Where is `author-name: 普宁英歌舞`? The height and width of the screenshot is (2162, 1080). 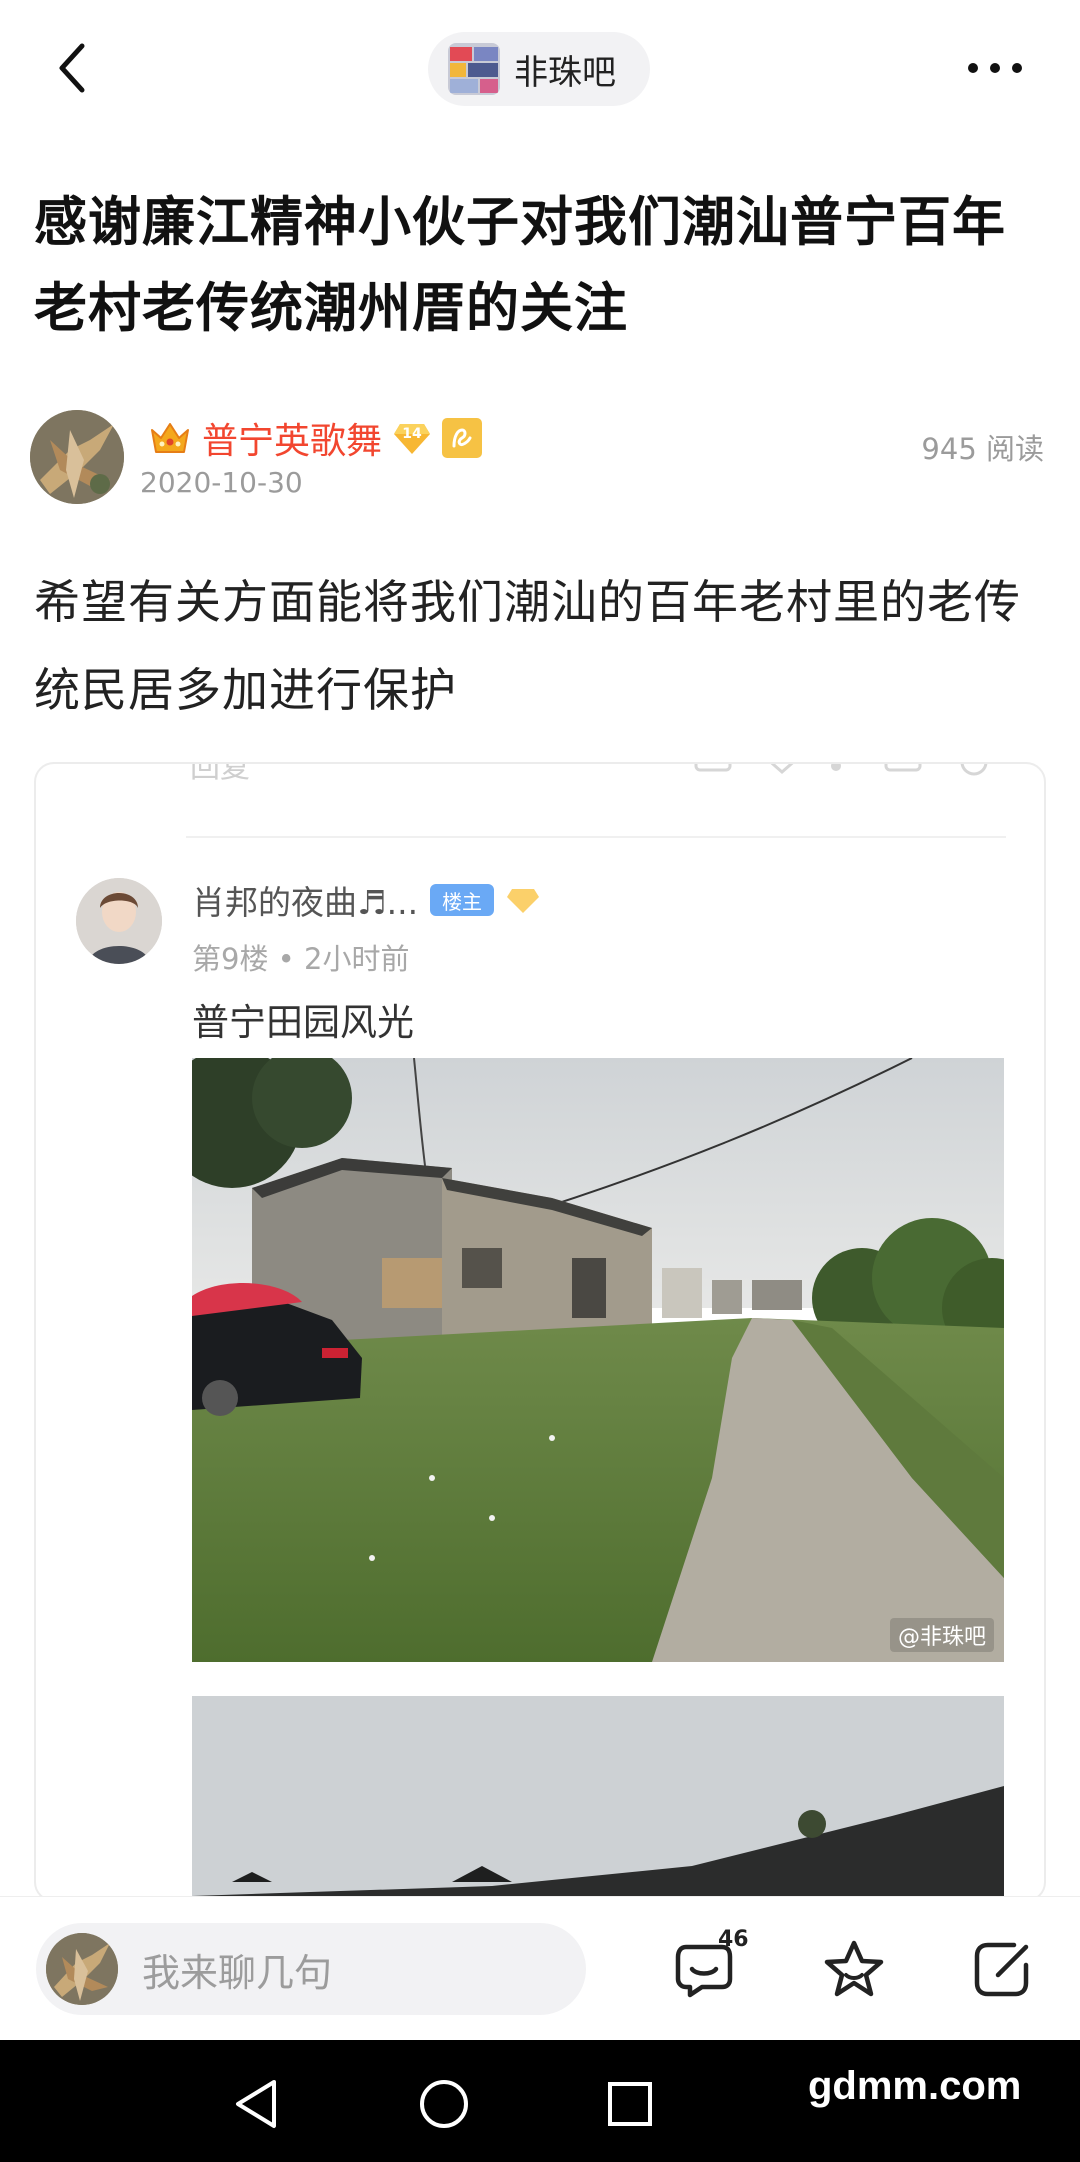
author-name: 普宁英歌舞 is located at coordinates (292, 438).